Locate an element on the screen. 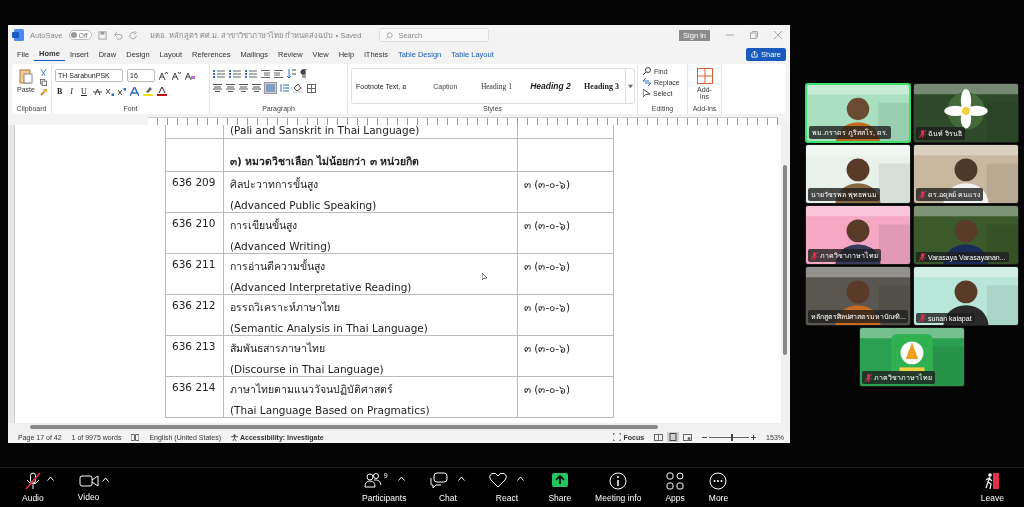 Image resolution: width=1024 pixels, height=507 pixels. share-screen-icon is located at coordinates (559, 480).